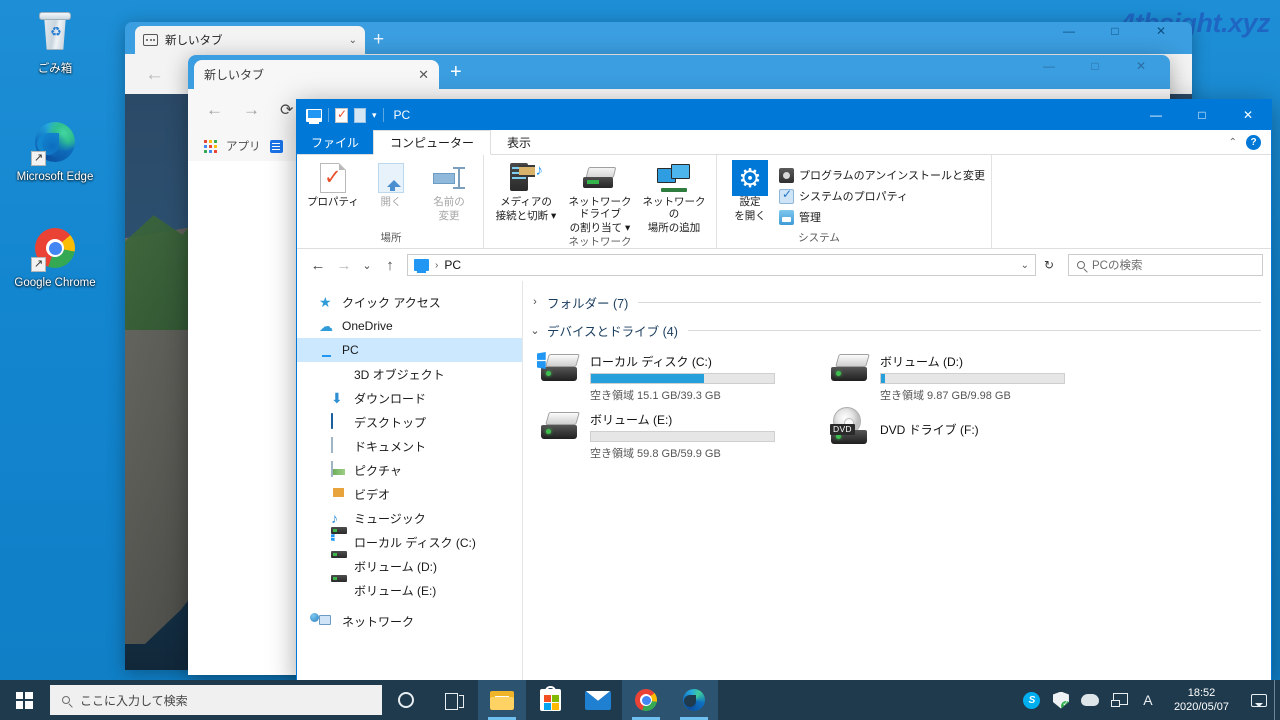 Image resolution: width=1280 pixels, height=720 pixels. Describe the element at coordinates (502, 700) in the screenshot. I see `taskbar-file-explorer-button` at that location.